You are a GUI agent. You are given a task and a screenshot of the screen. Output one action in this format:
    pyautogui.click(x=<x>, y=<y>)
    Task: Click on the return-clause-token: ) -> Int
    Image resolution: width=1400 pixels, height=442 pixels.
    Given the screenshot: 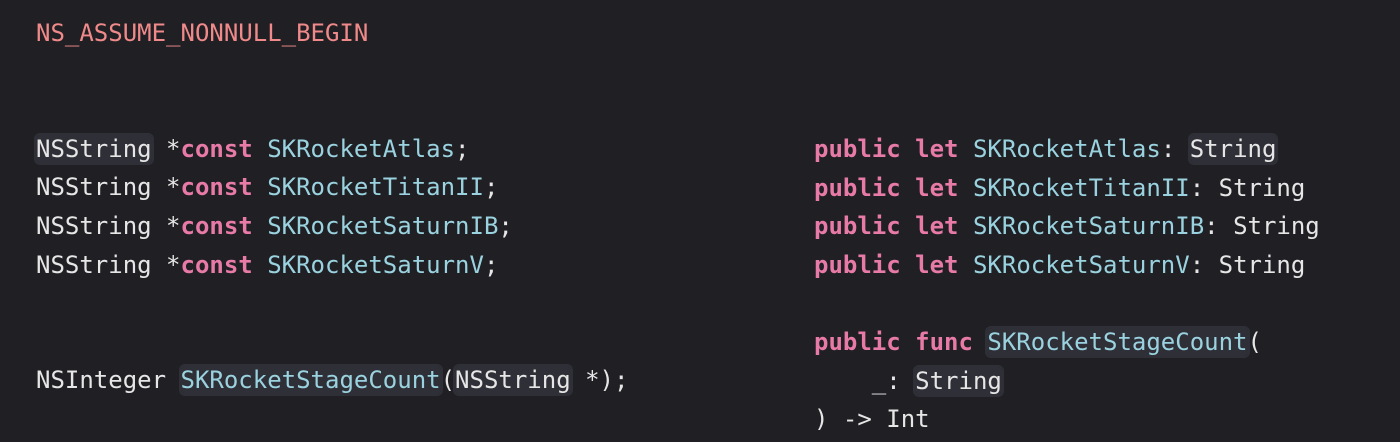 What is the action you would take?
    pyautogui.click(x=872, y=419)
    